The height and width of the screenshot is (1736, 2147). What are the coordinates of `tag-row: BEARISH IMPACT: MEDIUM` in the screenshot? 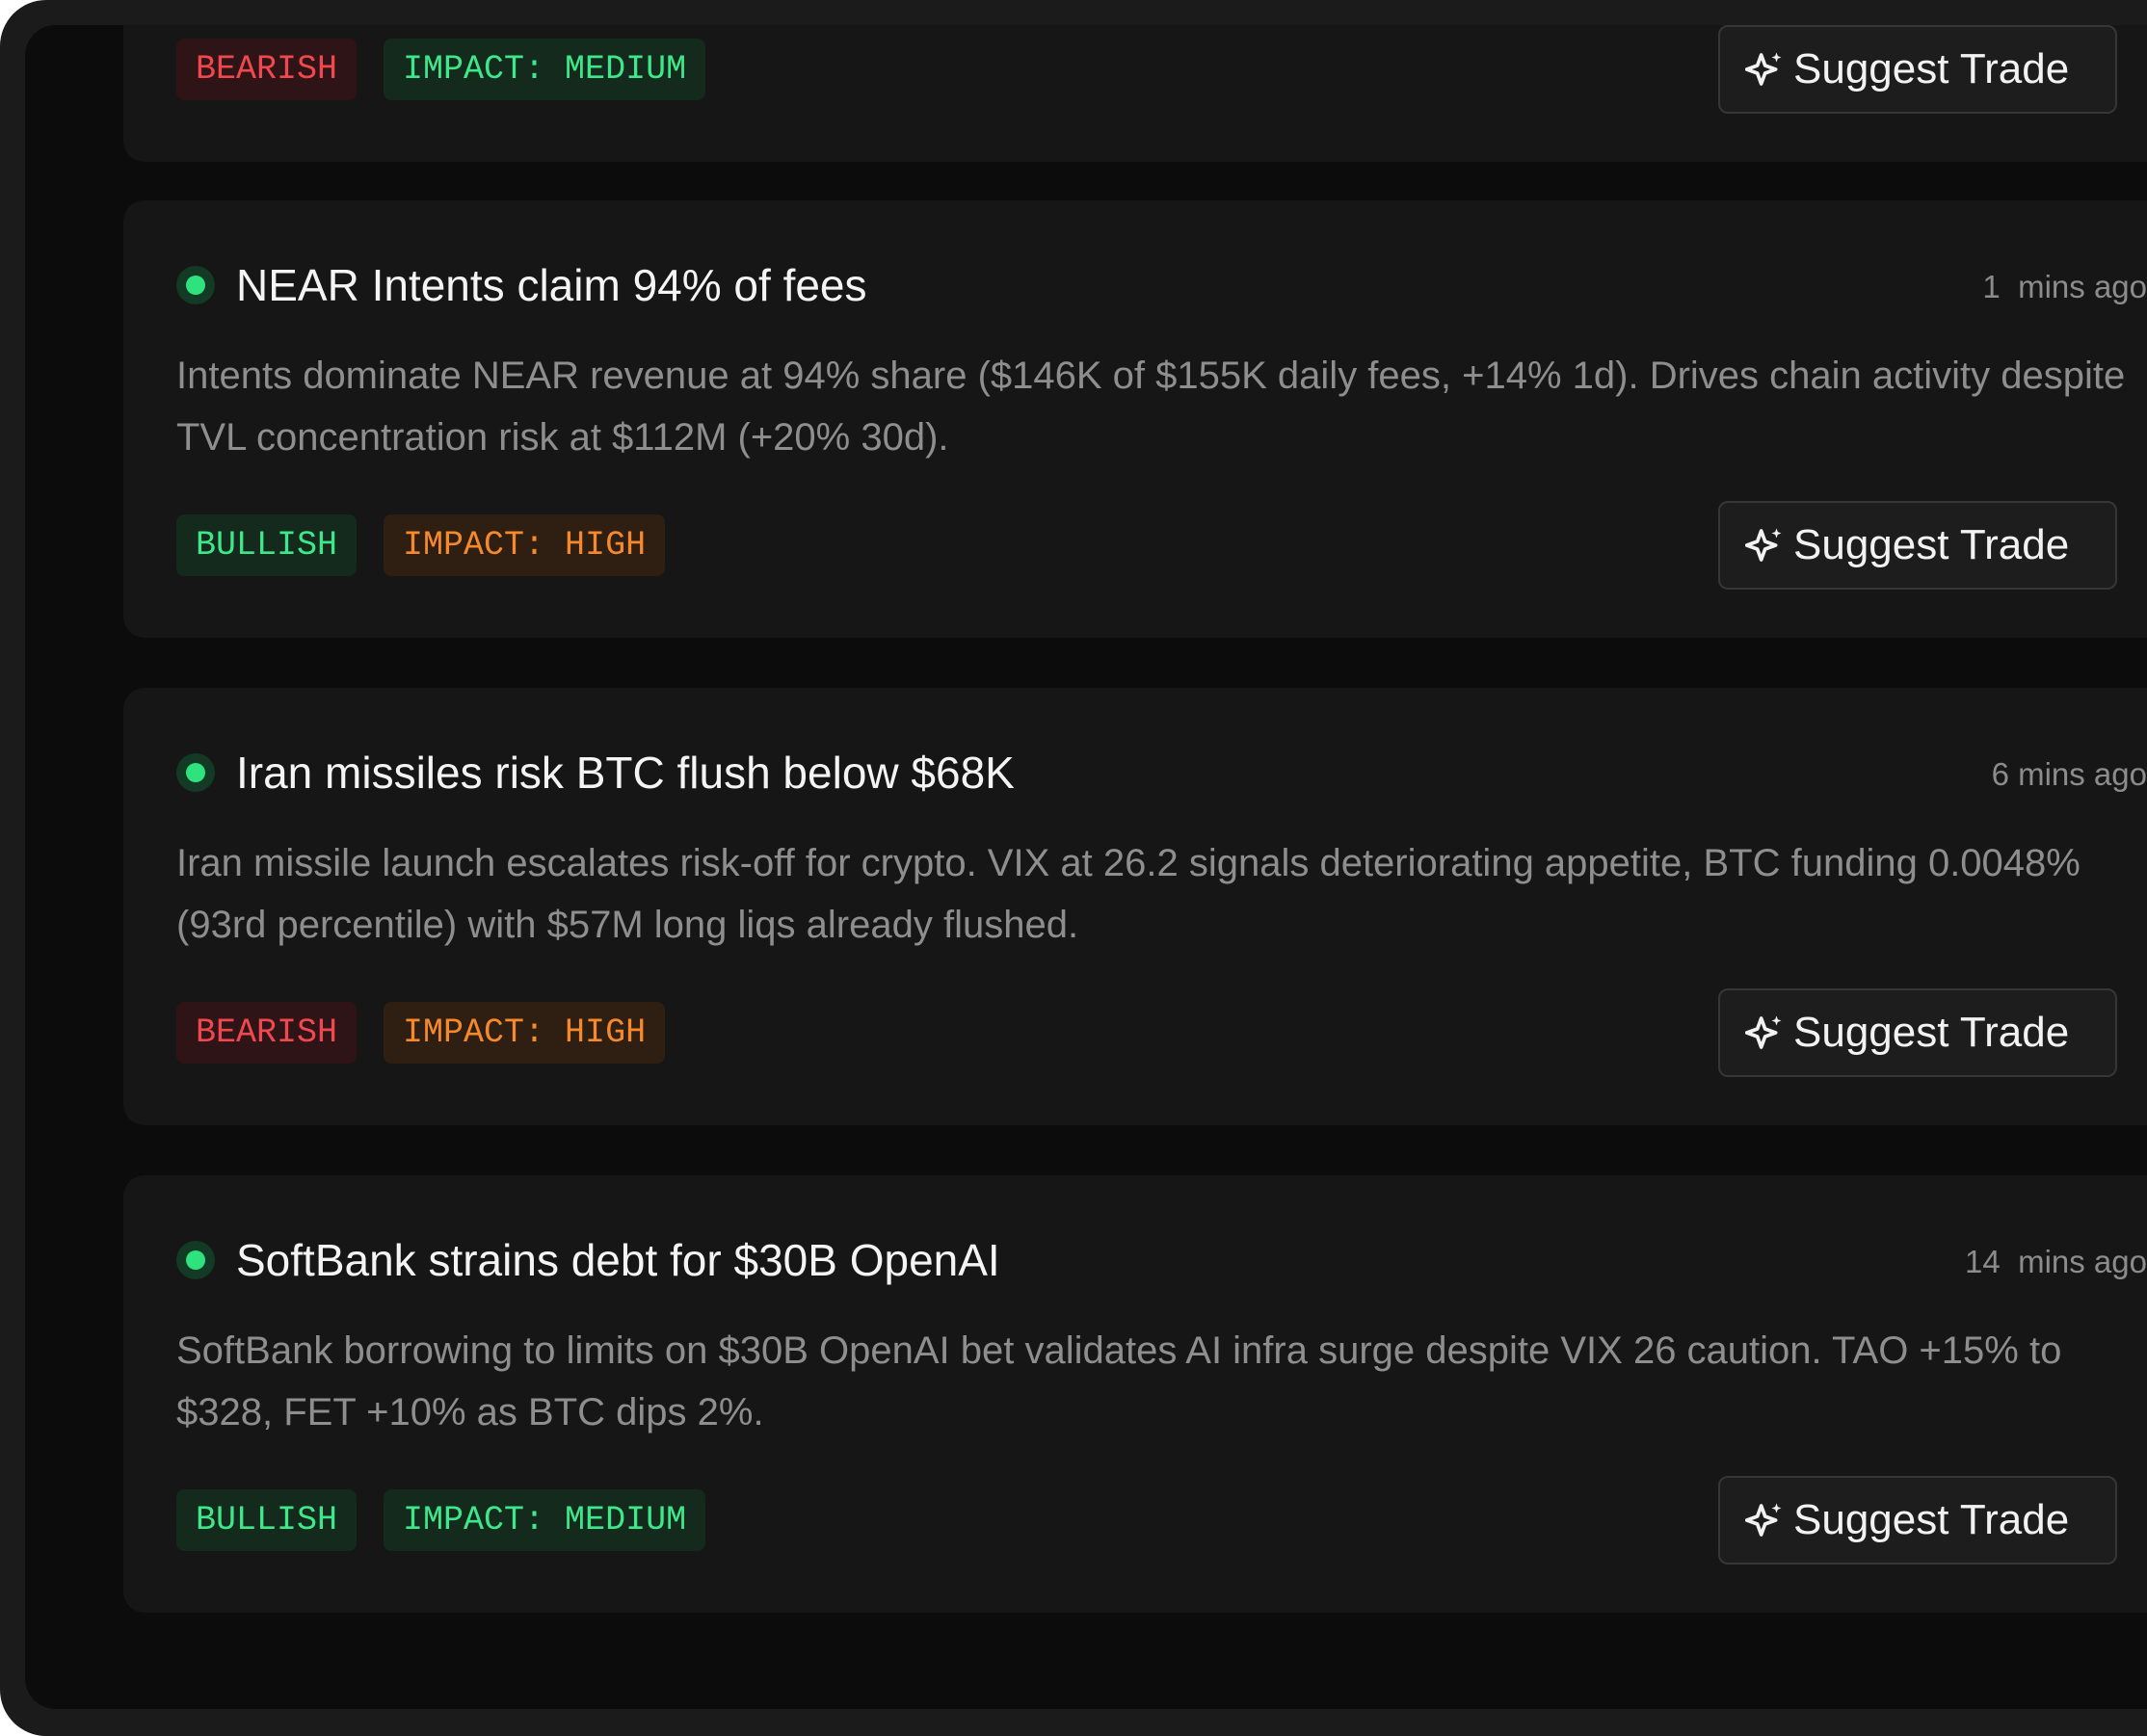 It's located at (454, 70).